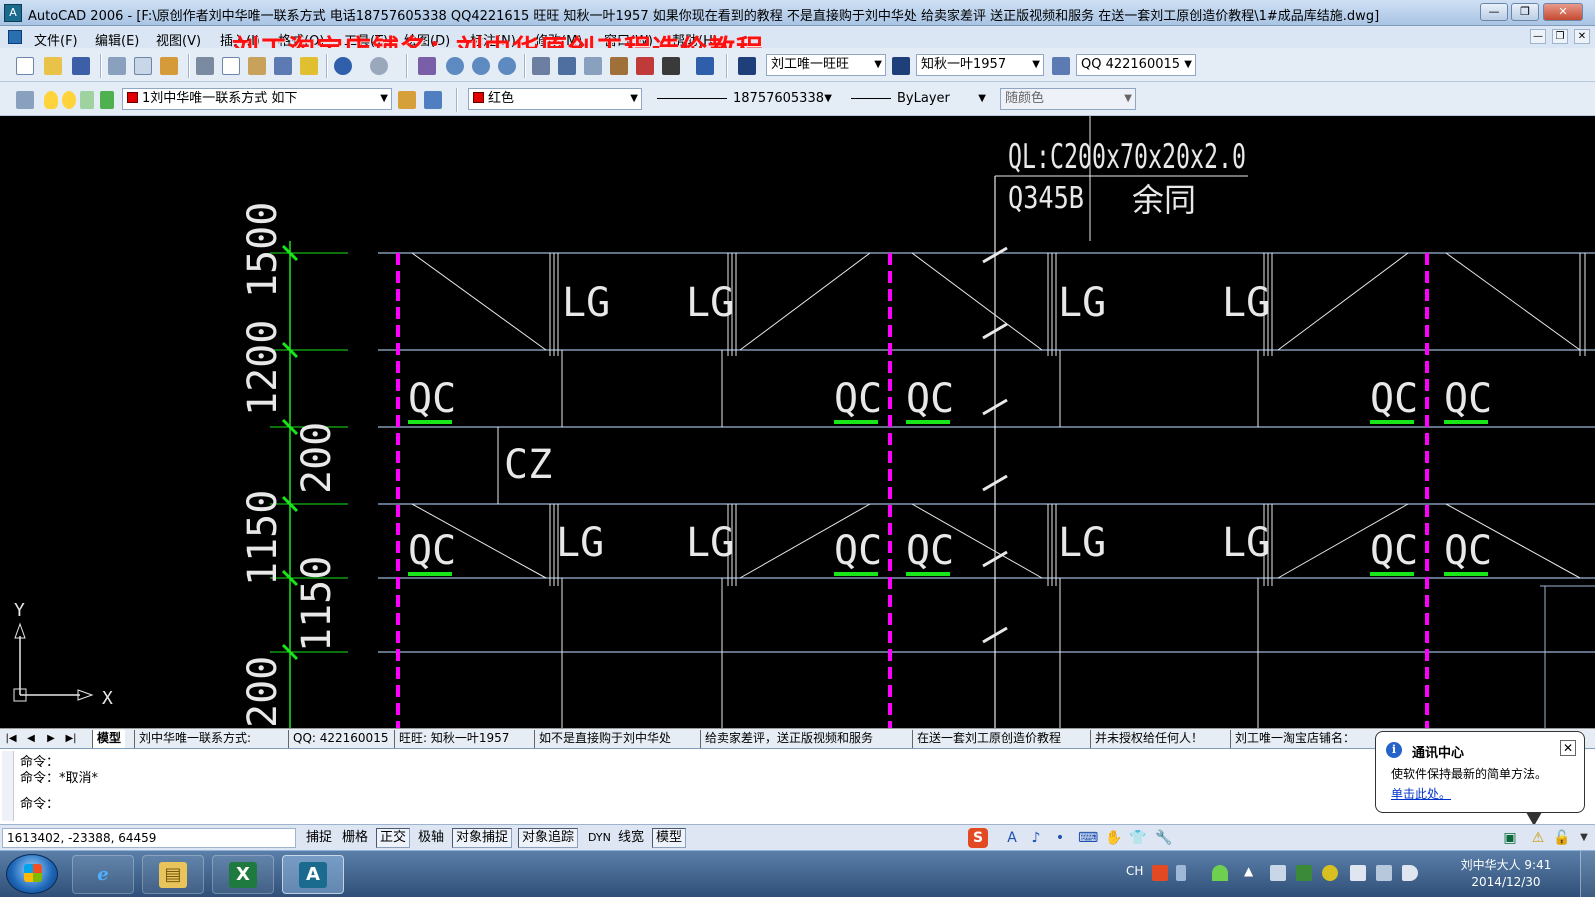  What do you see at coordinates (1563, 12) in the screenshot?
I see `close-button: ✕` at bounding box center [1563, 12].